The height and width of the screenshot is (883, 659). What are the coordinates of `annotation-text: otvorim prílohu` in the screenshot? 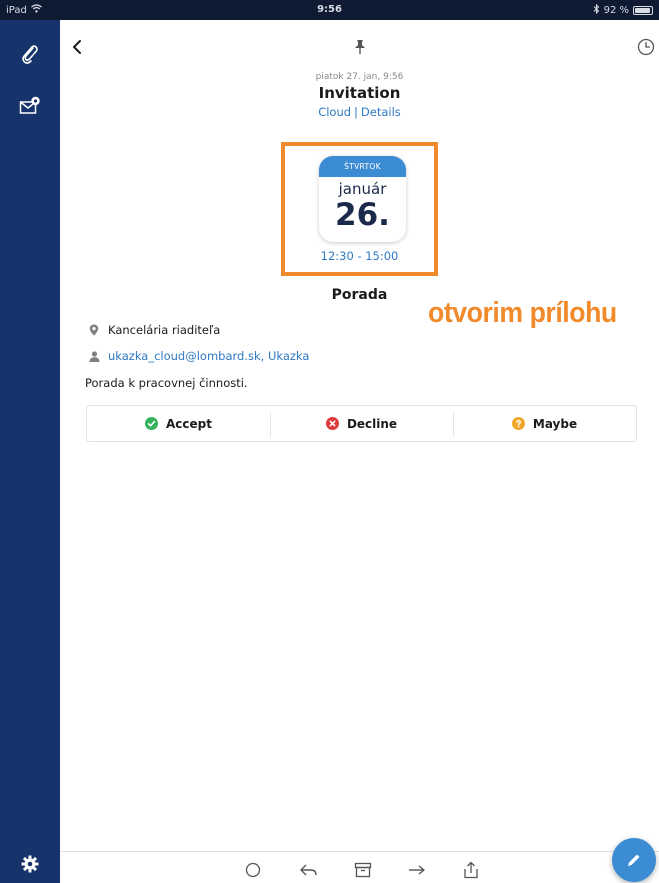 It's located at (522, 313).